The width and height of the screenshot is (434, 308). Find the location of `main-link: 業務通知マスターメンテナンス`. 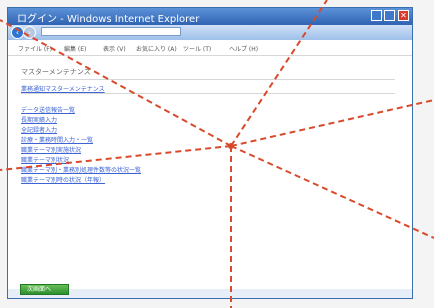

main-link: 業務通知マスターメンテナンス is located at coordinates (63, 88).